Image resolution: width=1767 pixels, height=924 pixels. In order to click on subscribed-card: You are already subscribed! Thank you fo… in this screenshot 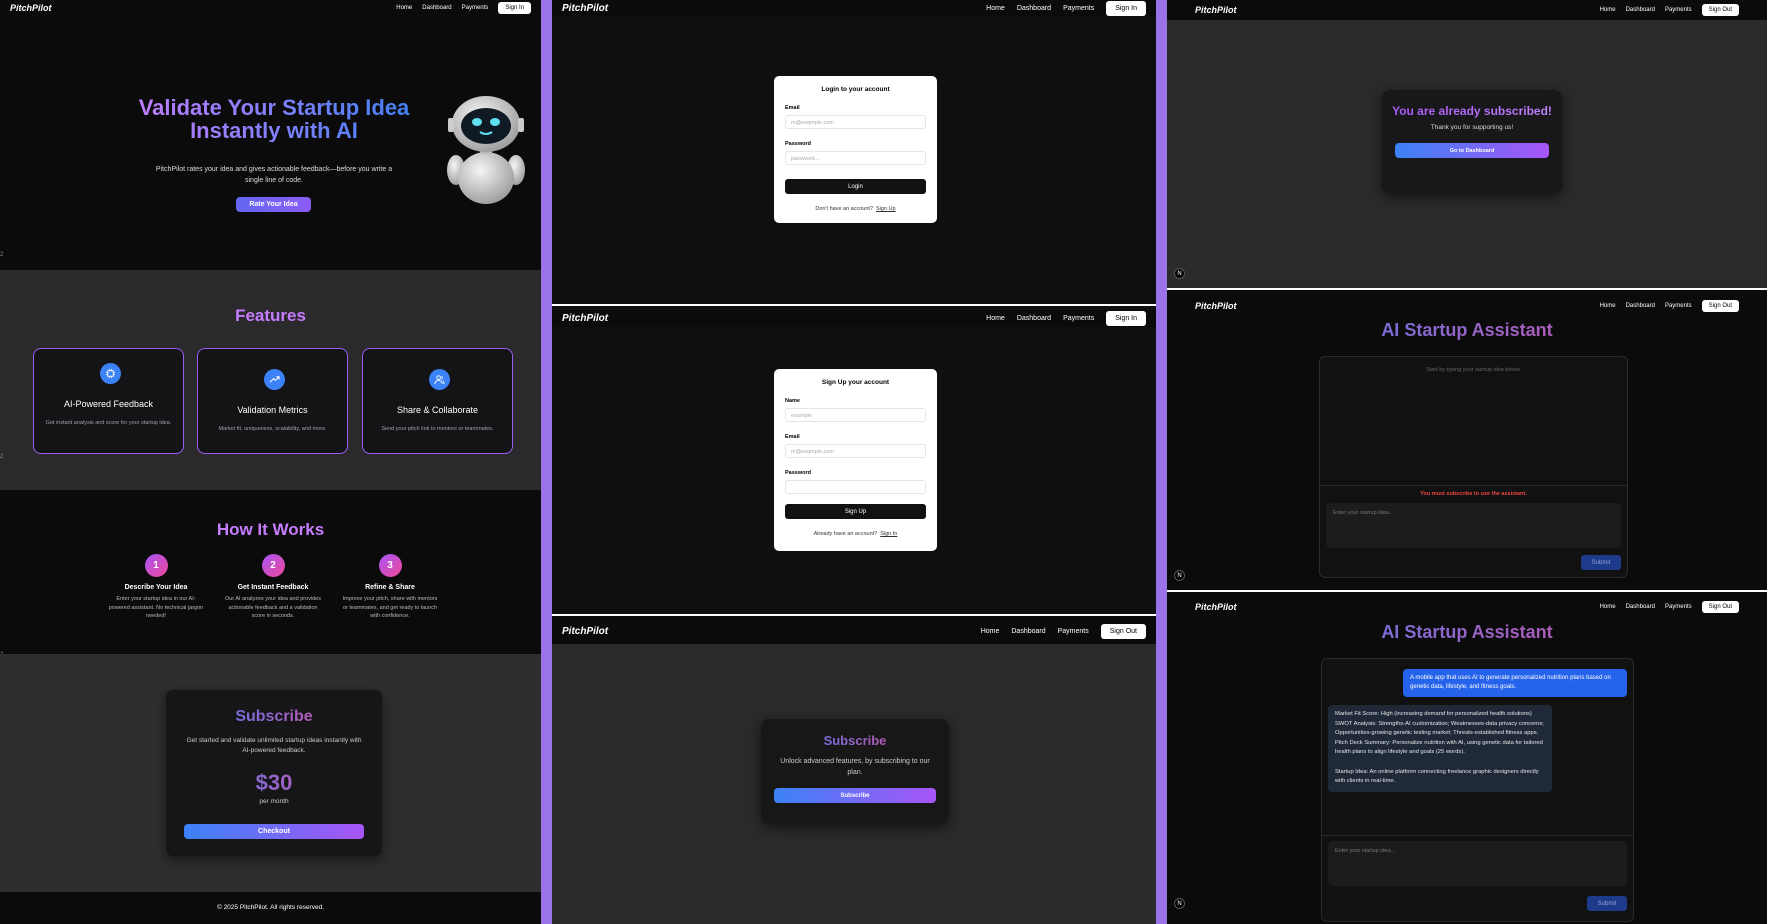, I will do `click(1472, 141)`.